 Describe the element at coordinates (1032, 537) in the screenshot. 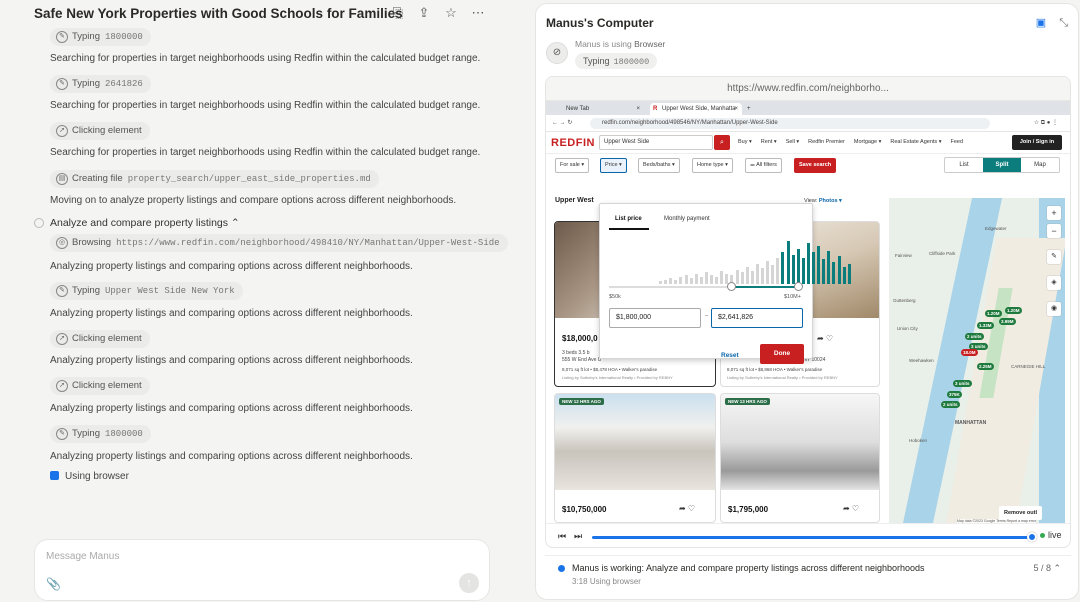

I see `playback-thumb` at that location.